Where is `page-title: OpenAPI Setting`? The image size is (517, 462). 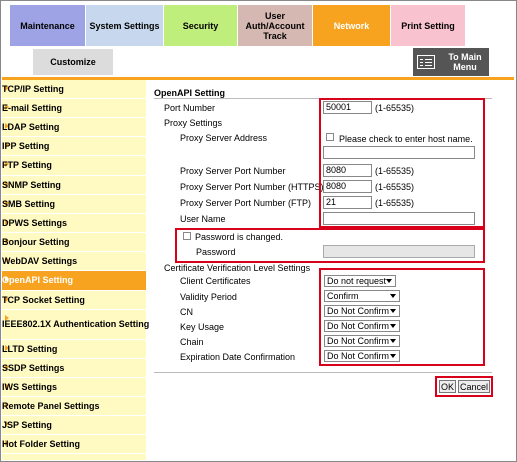
page-title: OpenAPI Setting is located at coordinates (190, 93).